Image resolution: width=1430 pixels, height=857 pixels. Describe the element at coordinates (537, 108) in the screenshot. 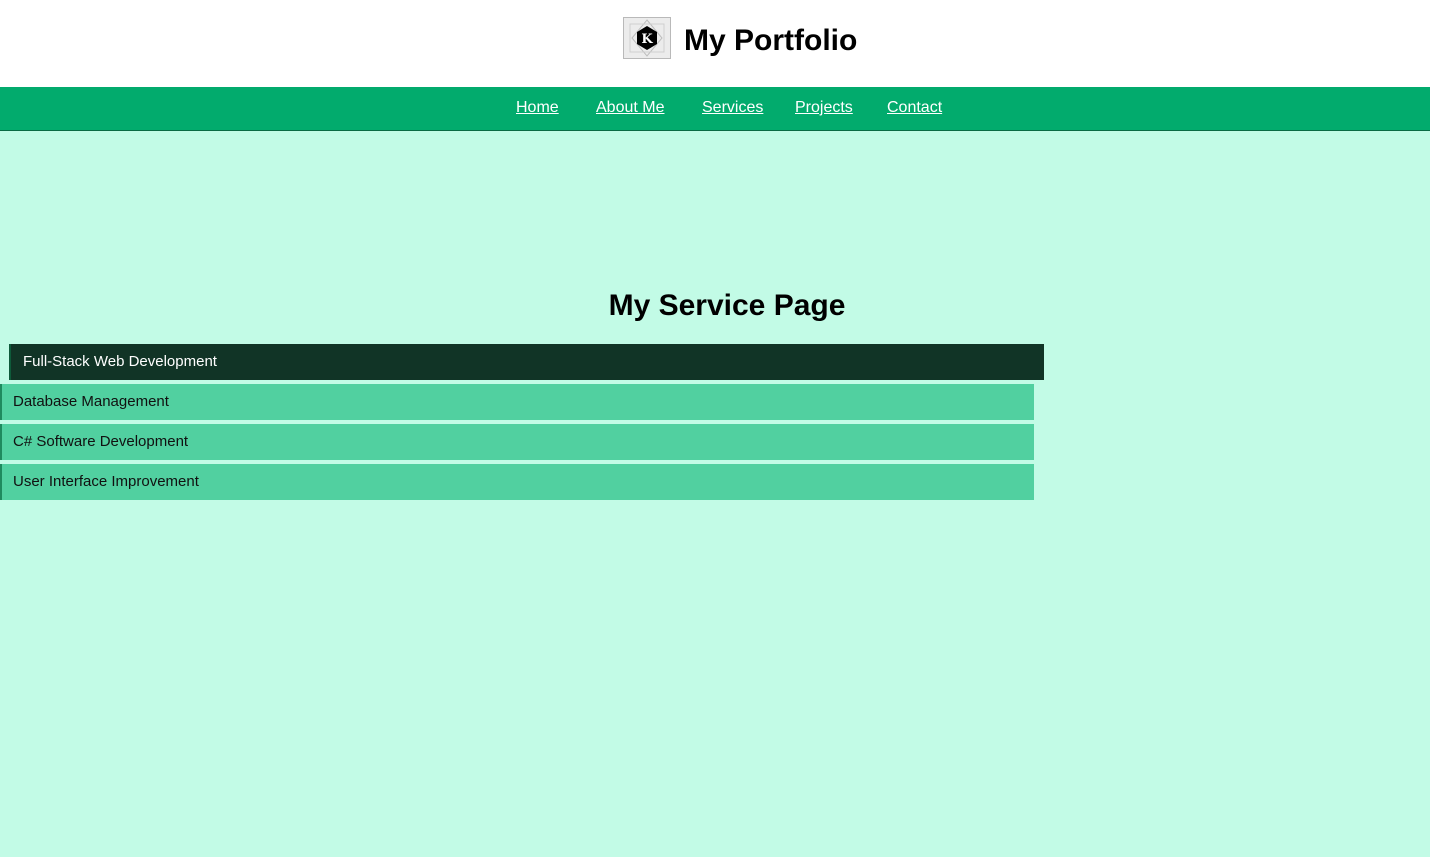

I see `nav-link-home: Home` at that location.